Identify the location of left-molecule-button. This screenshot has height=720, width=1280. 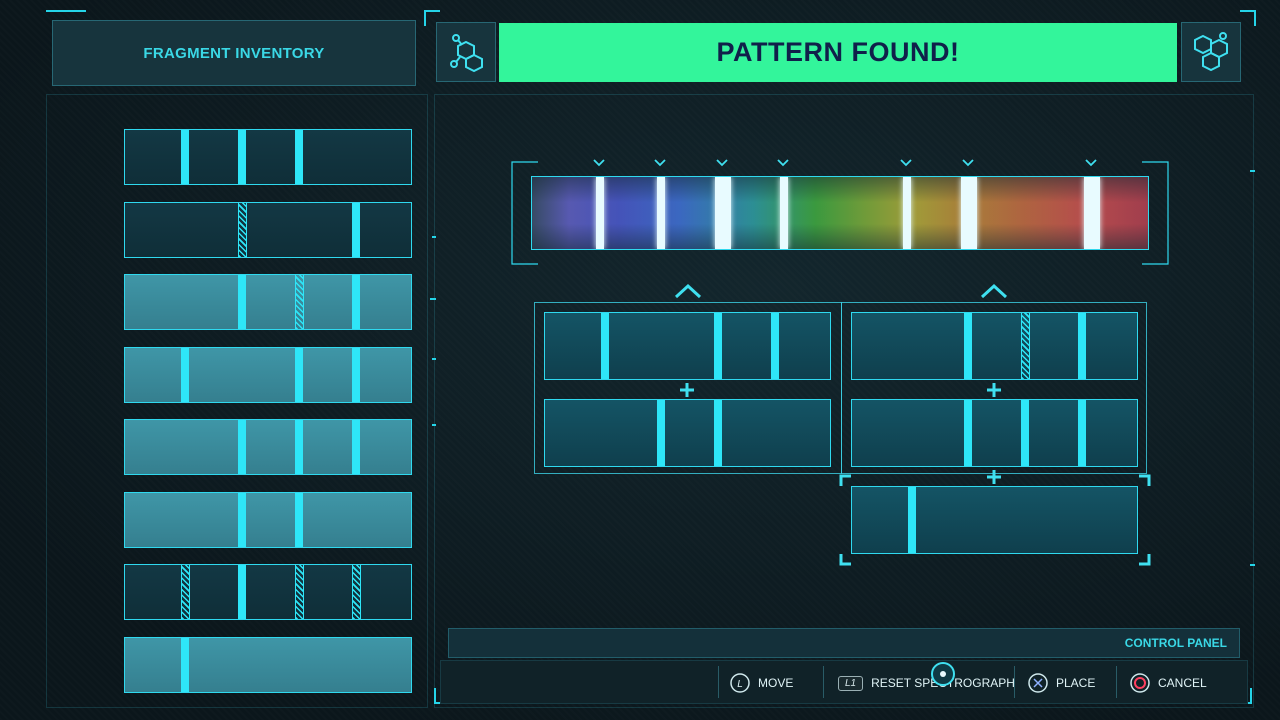
(466, 52).